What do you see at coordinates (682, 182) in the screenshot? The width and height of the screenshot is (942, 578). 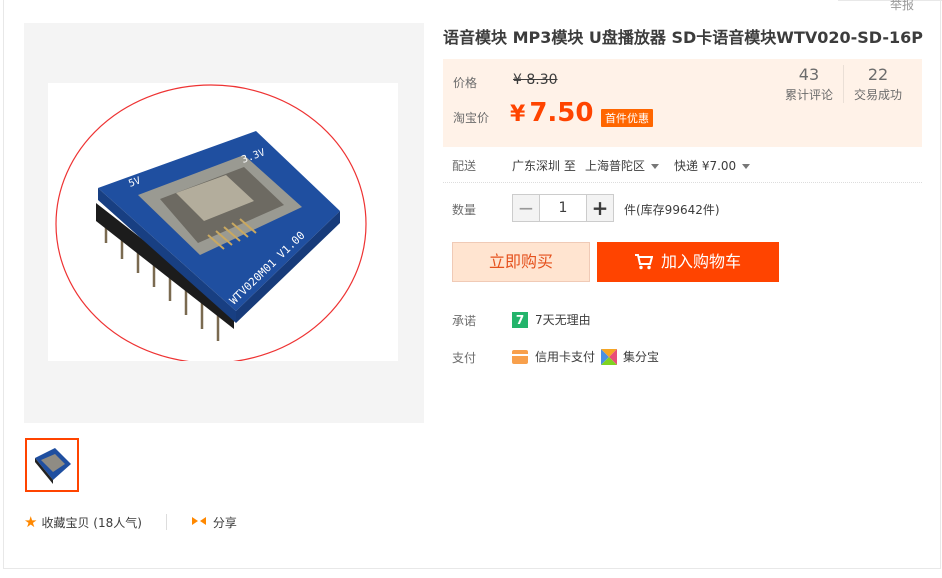 I see `divider` at bounding box center [682, 182].